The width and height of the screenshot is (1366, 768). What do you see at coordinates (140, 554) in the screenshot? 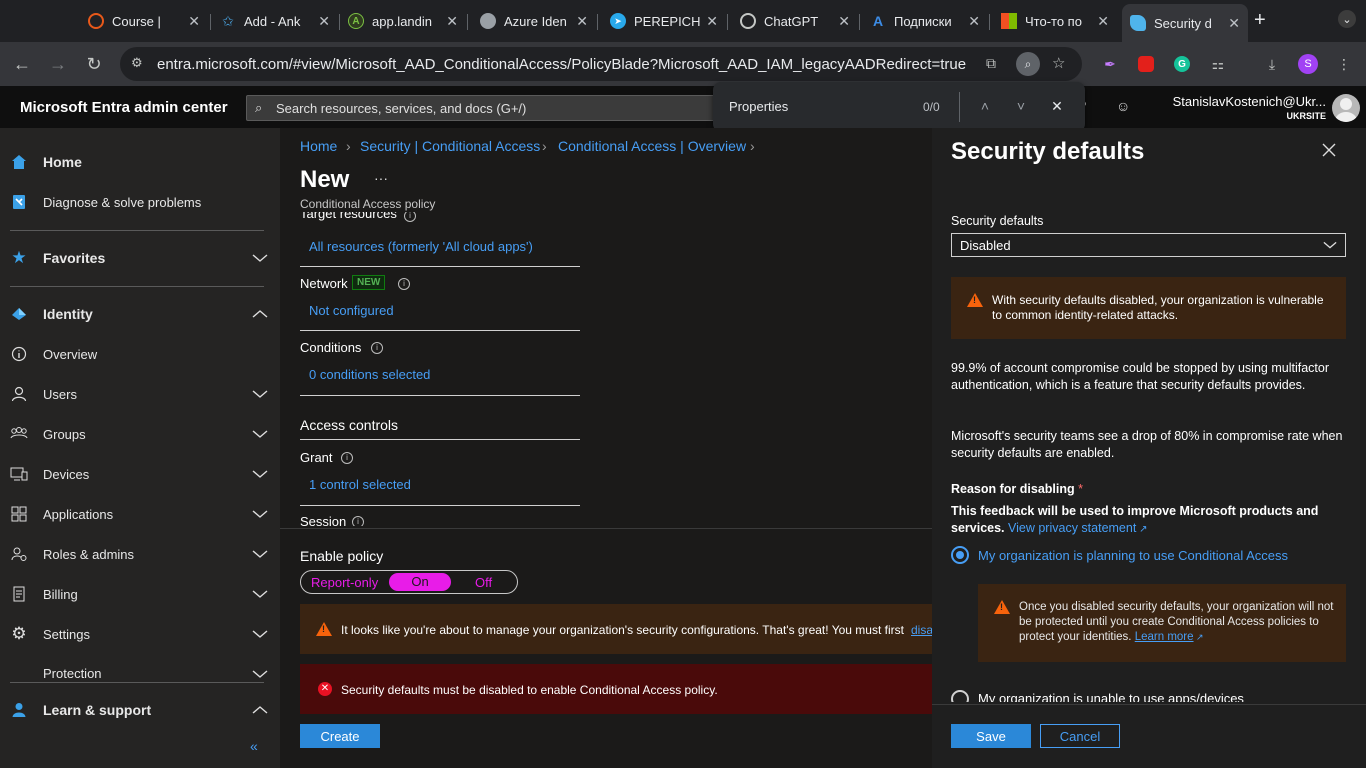
I see `sidebar-item-roles-admins: Roles & admins` at bounding box center [140, 554].